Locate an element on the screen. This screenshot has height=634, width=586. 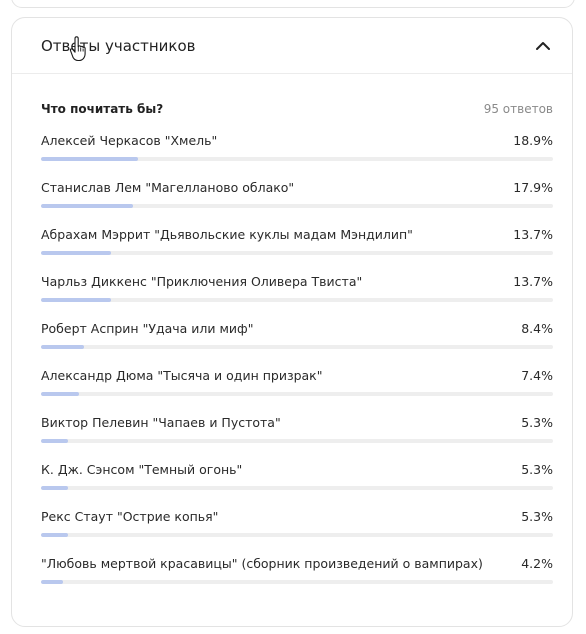
poll-option-label: Станислав Лем "Магелланово облако" is located at coordinates (168, 187).